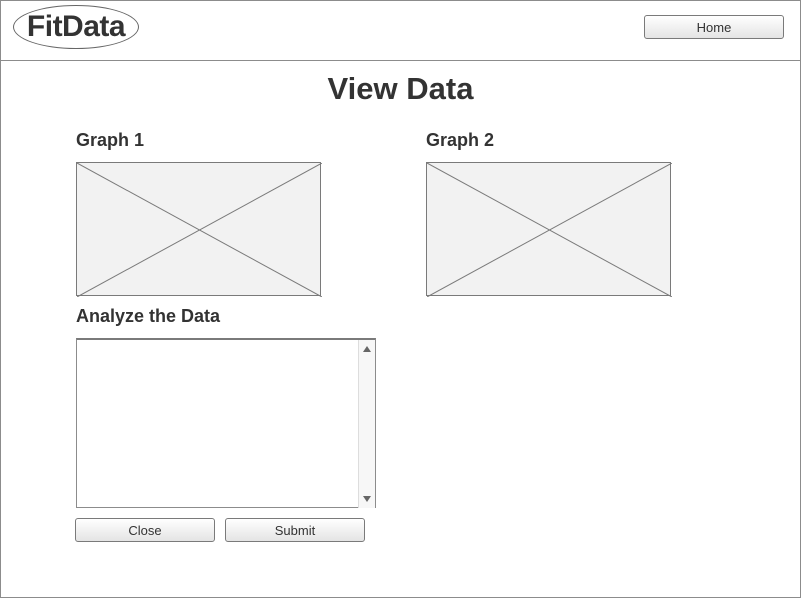  What do you see at coordinates (145, 530) in the screenshot?
I see `close-button: Close` at bounding box center [145, 530].